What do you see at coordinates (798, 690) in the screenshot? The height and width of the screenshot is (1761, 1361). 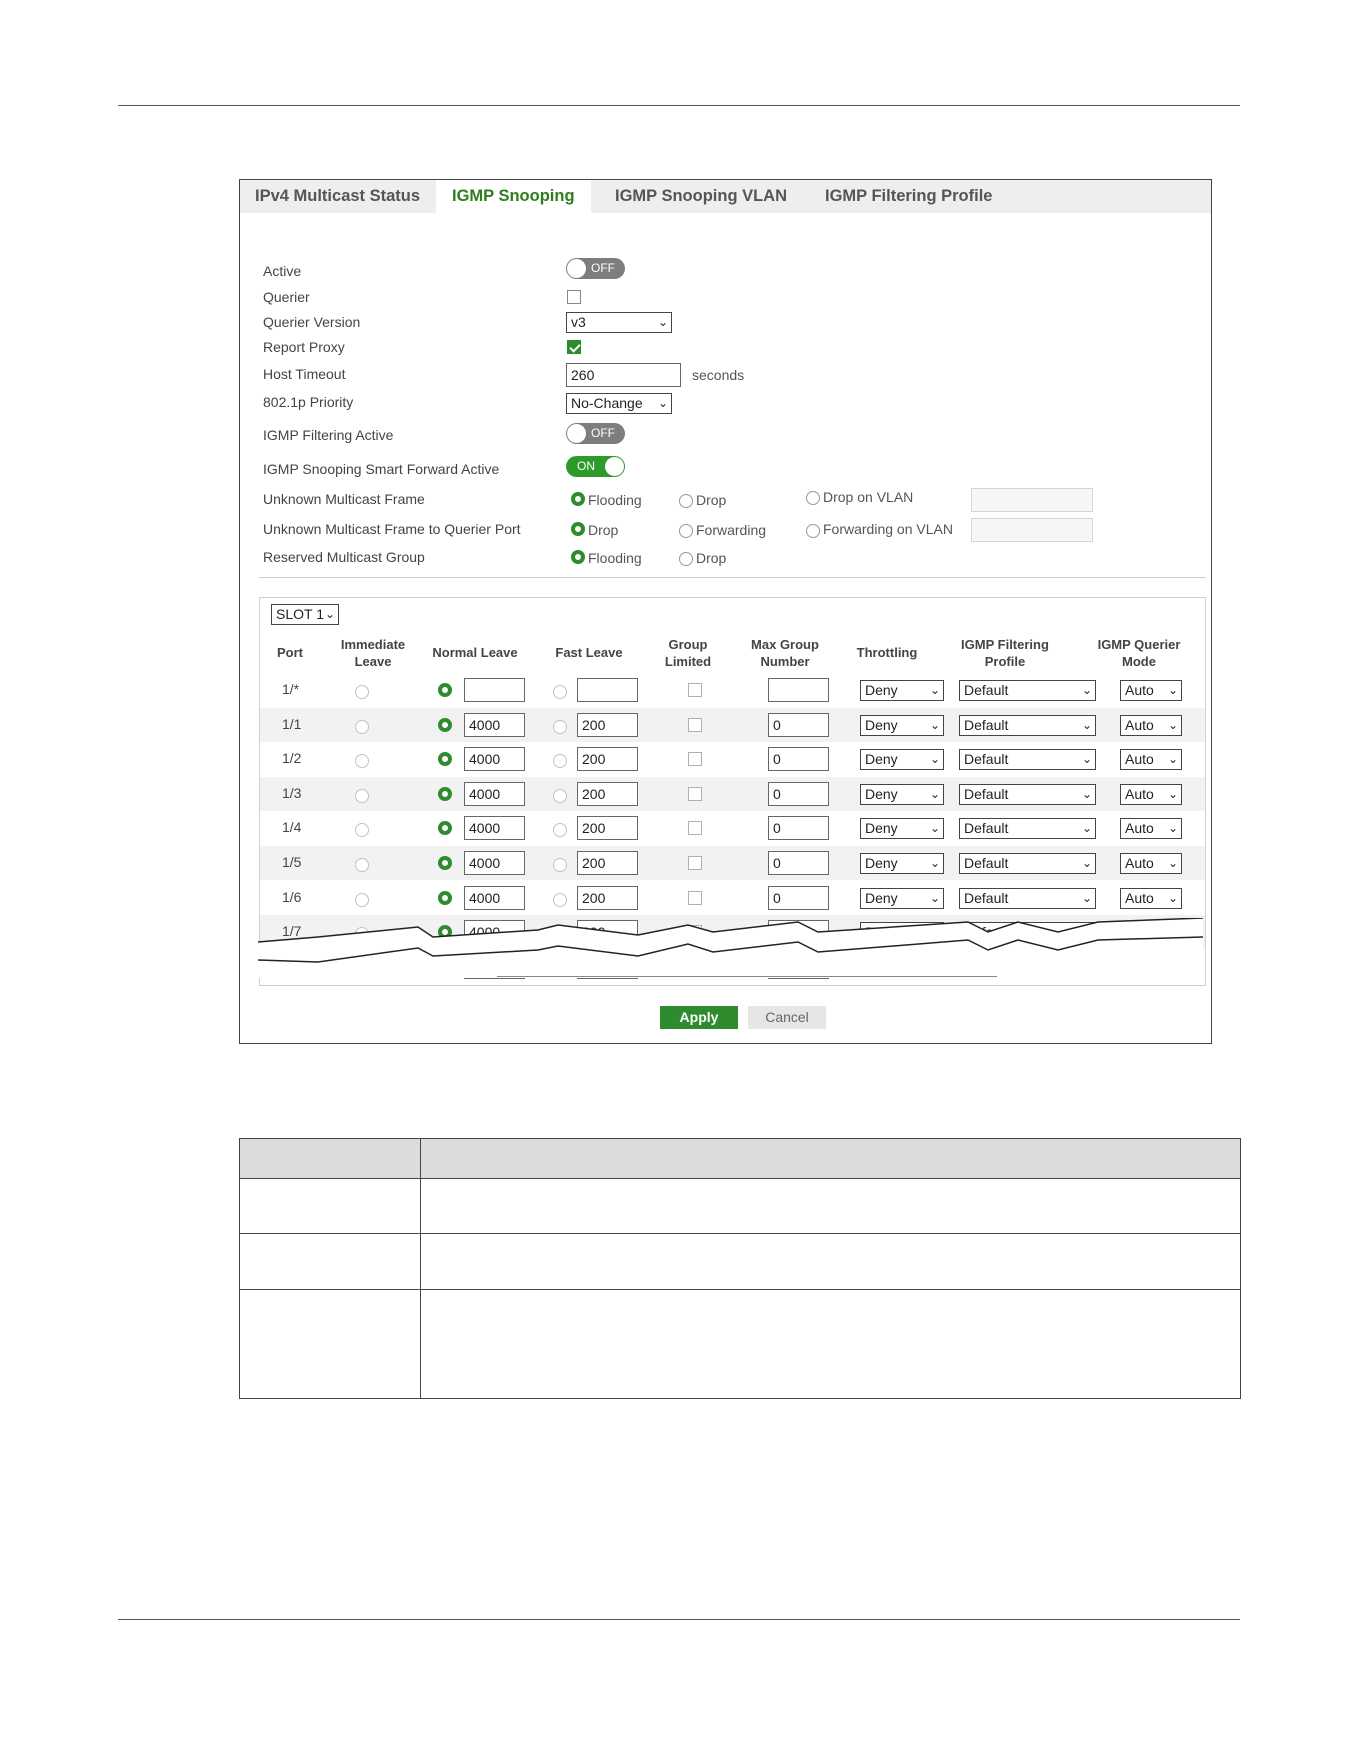 I see `max-group-input` at bounding box center [798, 690].